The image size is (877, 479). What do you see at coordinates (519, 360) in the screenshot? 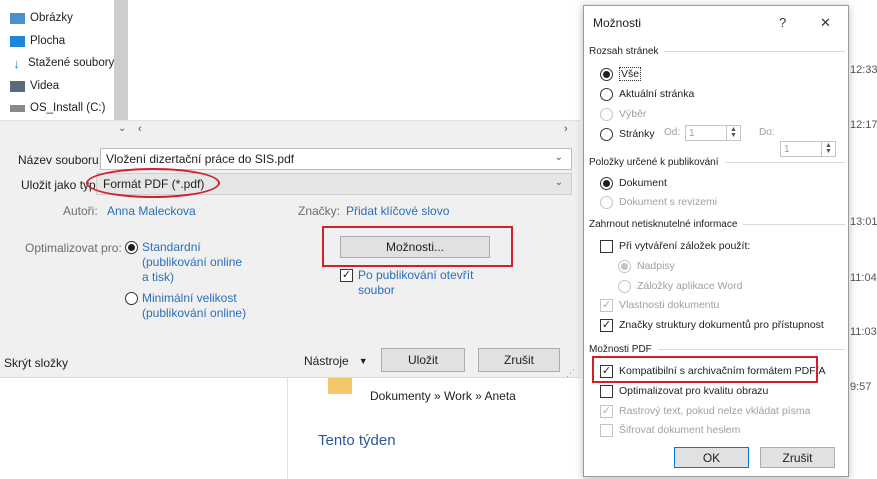
I see `cancel-button: Zrušit` at bounding box center [519, 360].